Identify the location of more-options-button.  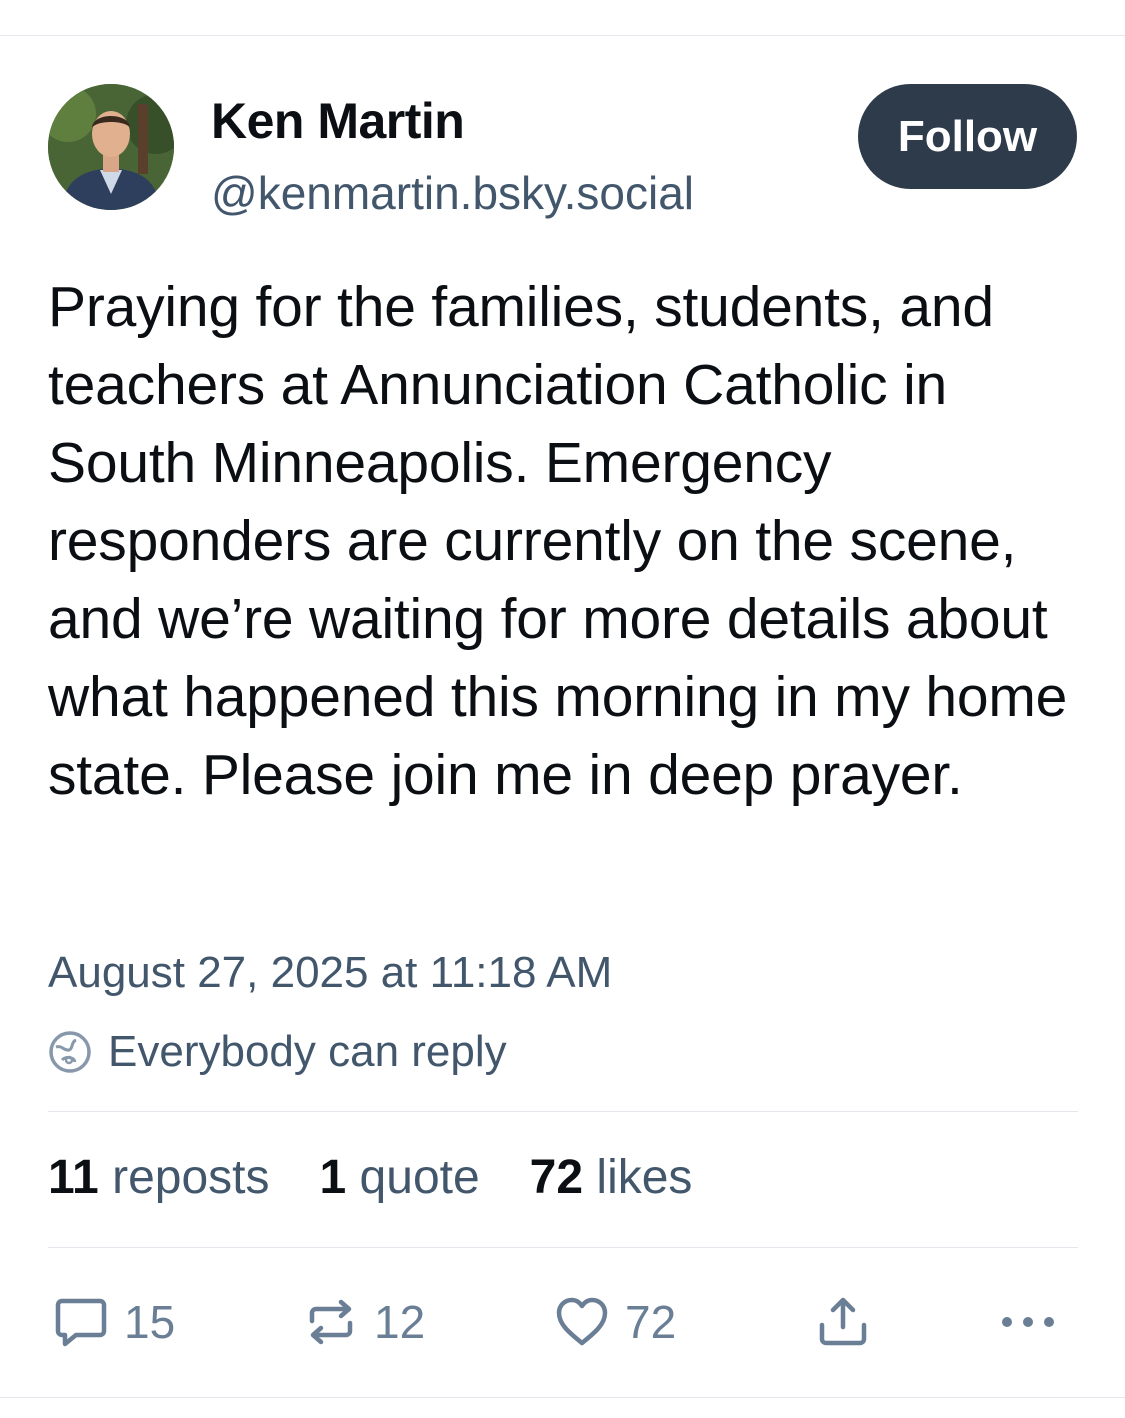
(1028, 1322).